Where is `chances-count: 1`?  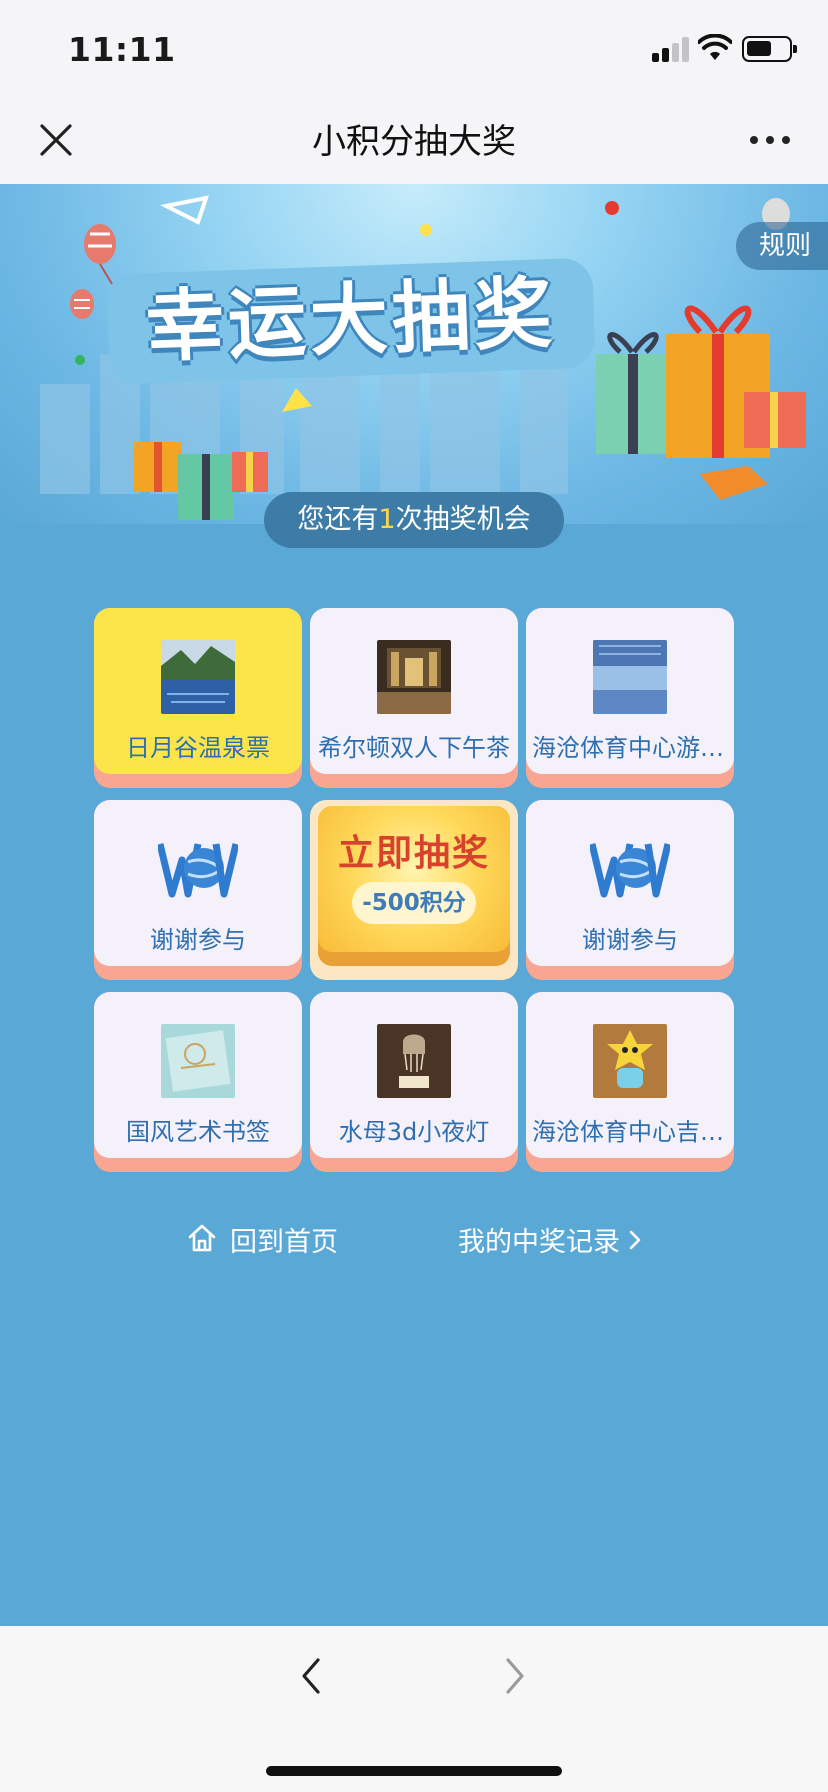
chances-count: 1 is located at coordinates (387, 519).